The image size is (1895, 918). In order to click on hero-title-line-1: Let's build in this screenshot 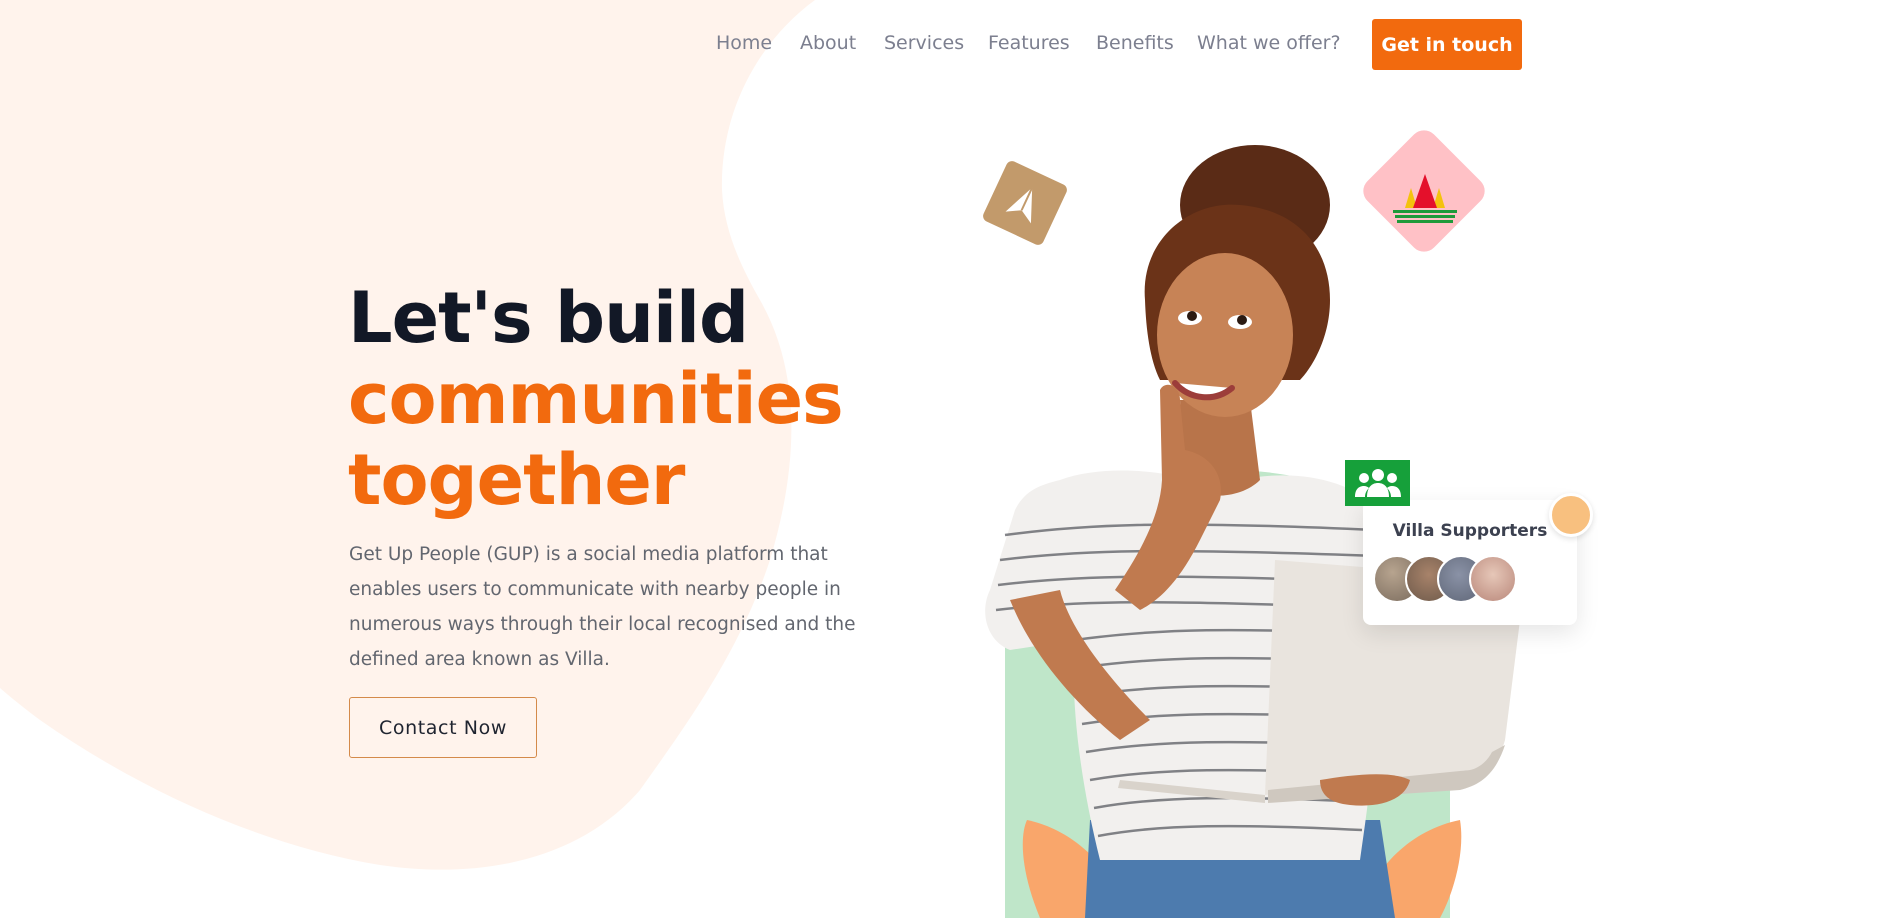, I will do `click(548, 318)`.